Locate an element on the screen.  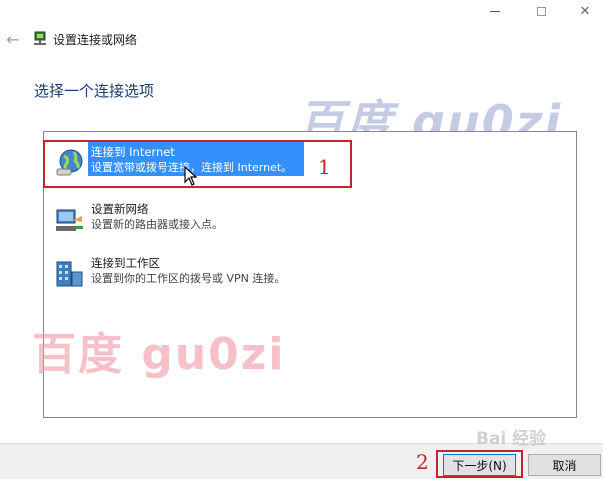
minimize-button is located at coordinates (495, 11).